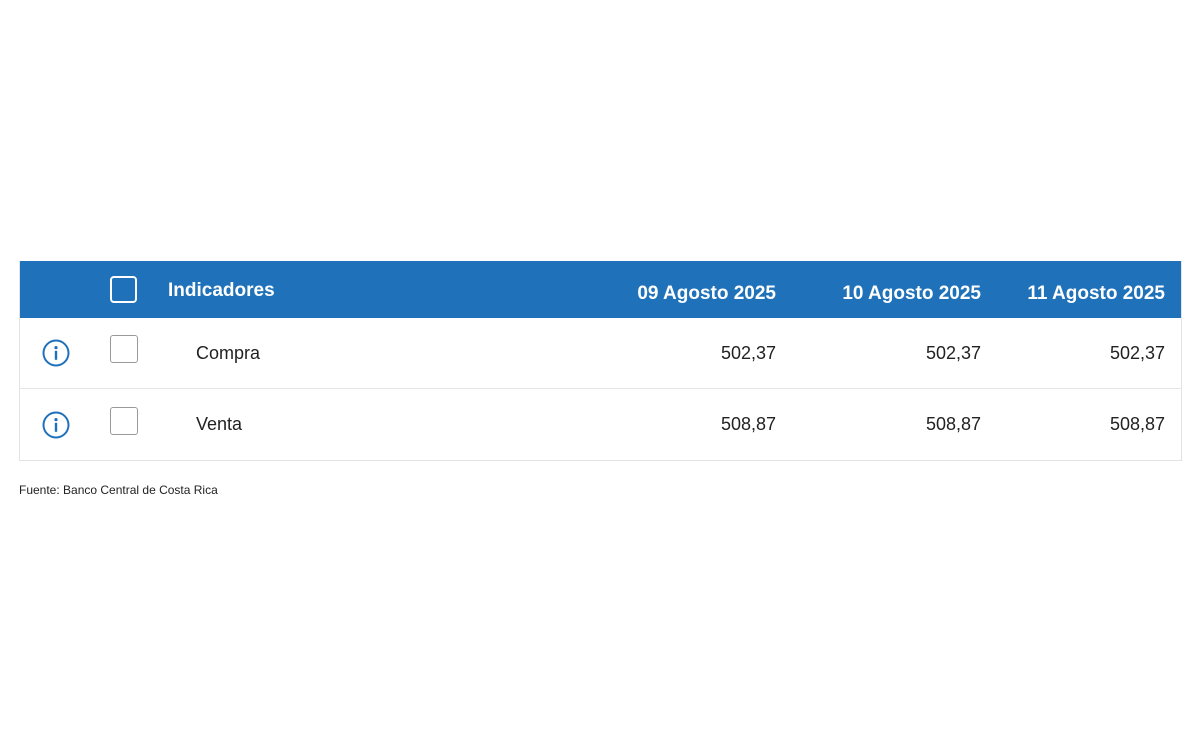 This screenshot has width=1200, height=747. I want to click on table-row-venta: Venta 508,87 508,87 508,87, so click(600, 424).